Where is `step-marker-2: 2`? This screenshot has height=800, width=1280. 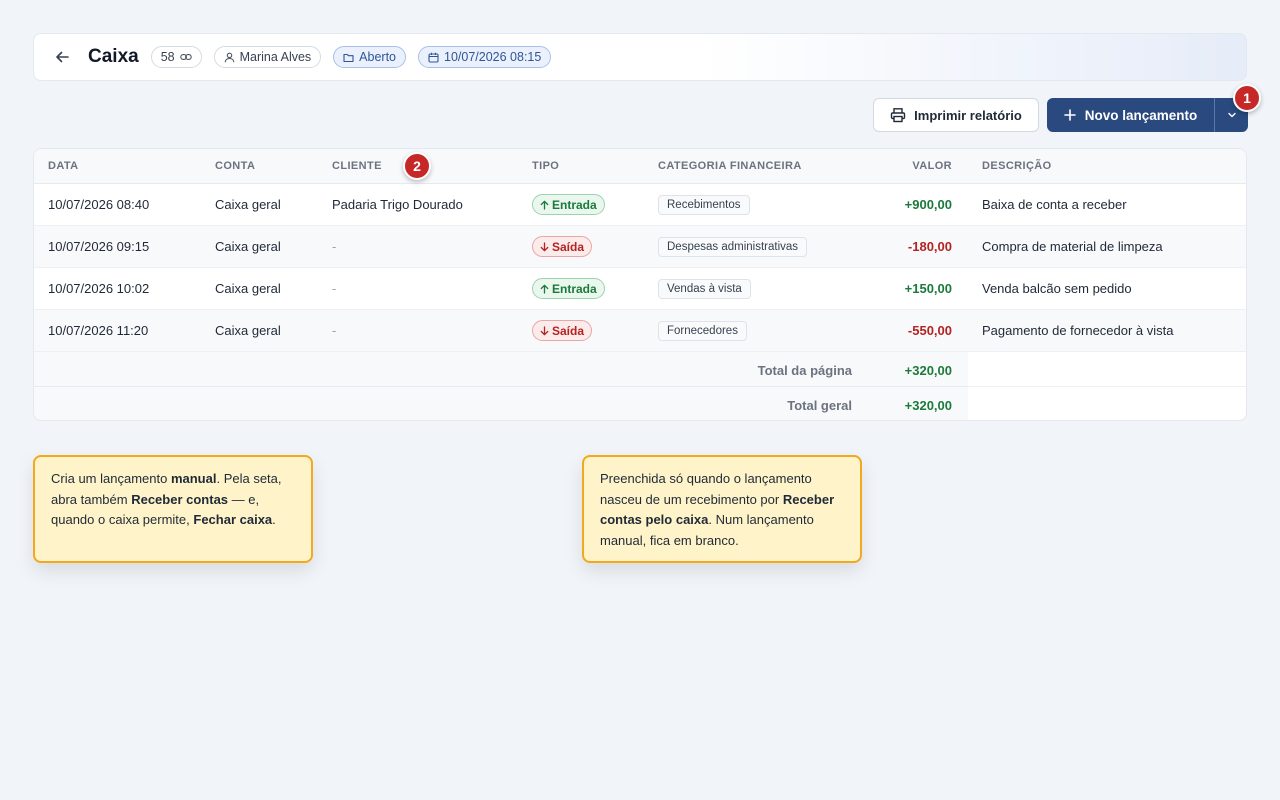 step-marker-2: 2 is located at coordinates (417, 166).